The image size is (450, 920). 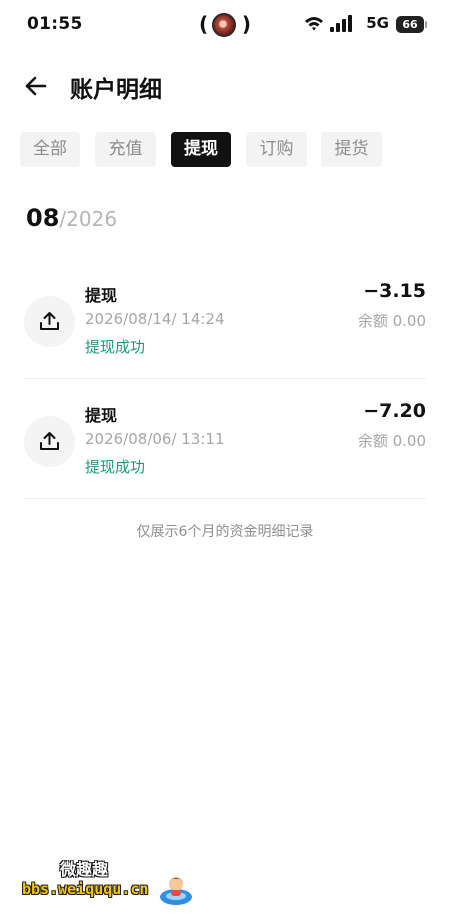 I want to click on tab-recharge: 充值, so click(x=125, y=149).